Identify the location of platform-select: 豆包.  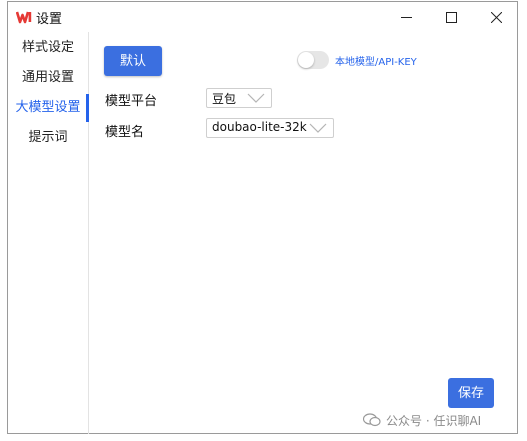
(239, 98).